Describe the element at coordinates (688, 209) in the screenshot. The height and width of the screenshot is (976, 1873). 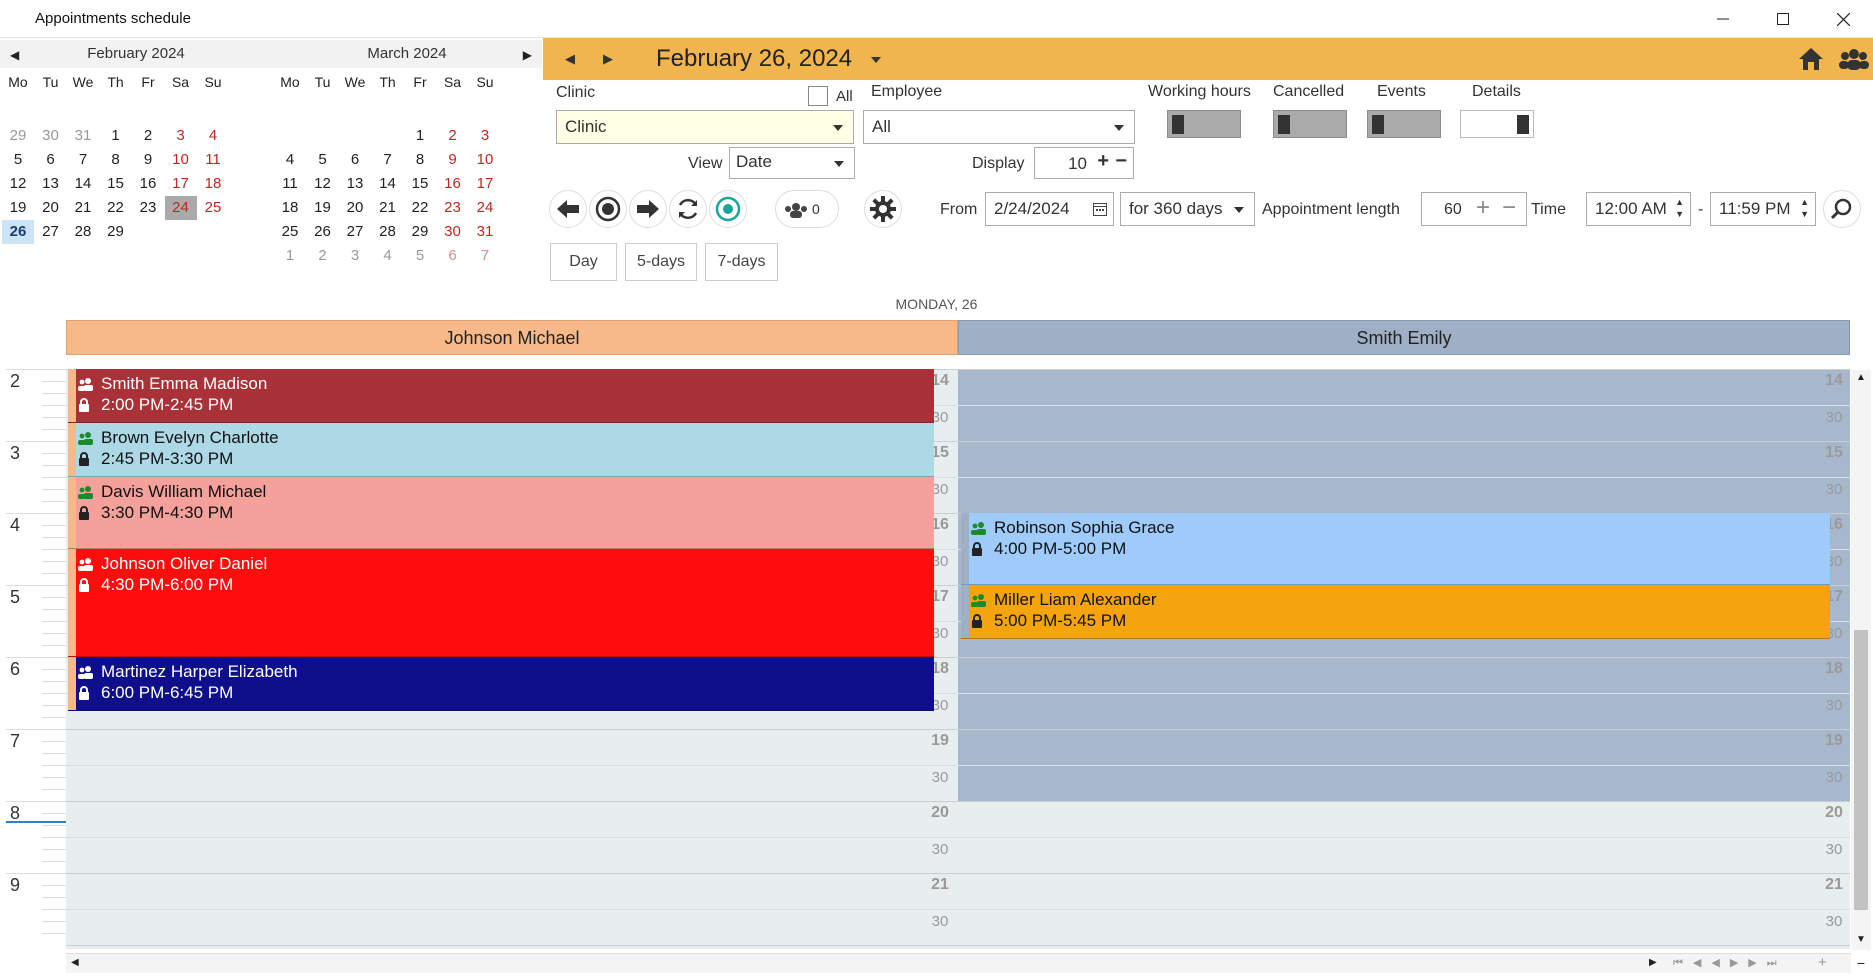
I see `refresh-button` at that location.